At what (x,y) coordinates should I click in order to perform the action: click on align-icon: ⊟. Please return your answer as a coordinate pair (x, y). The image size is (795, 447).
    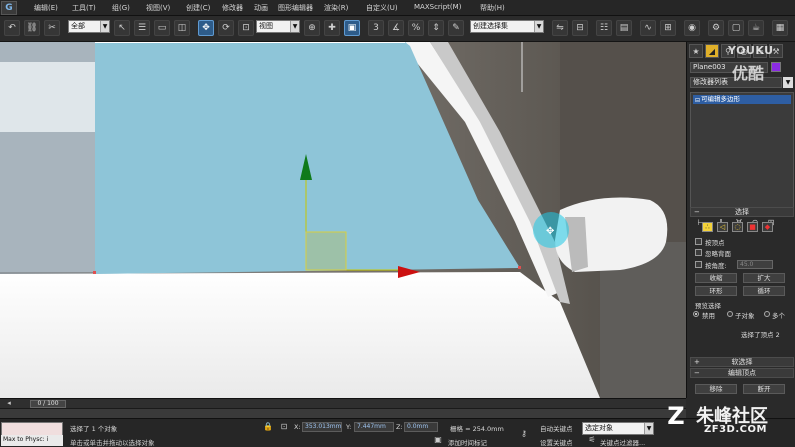
    Looking at the image, I should click on (580, 28).